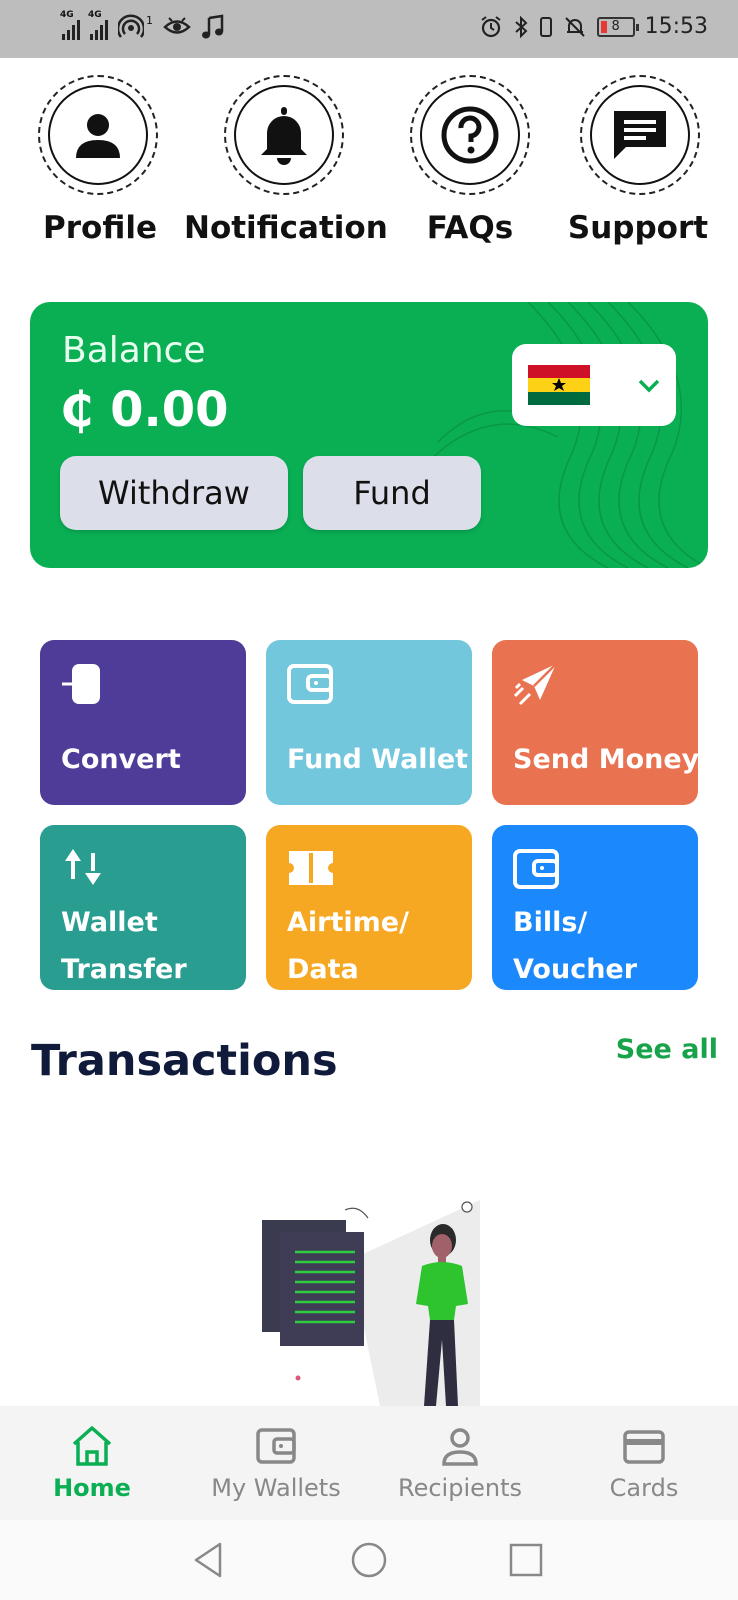  Describe the element at coordinates (369, 722) in the screenshot. I see `fund-wallet-tile: Fund Wallet` at that location.